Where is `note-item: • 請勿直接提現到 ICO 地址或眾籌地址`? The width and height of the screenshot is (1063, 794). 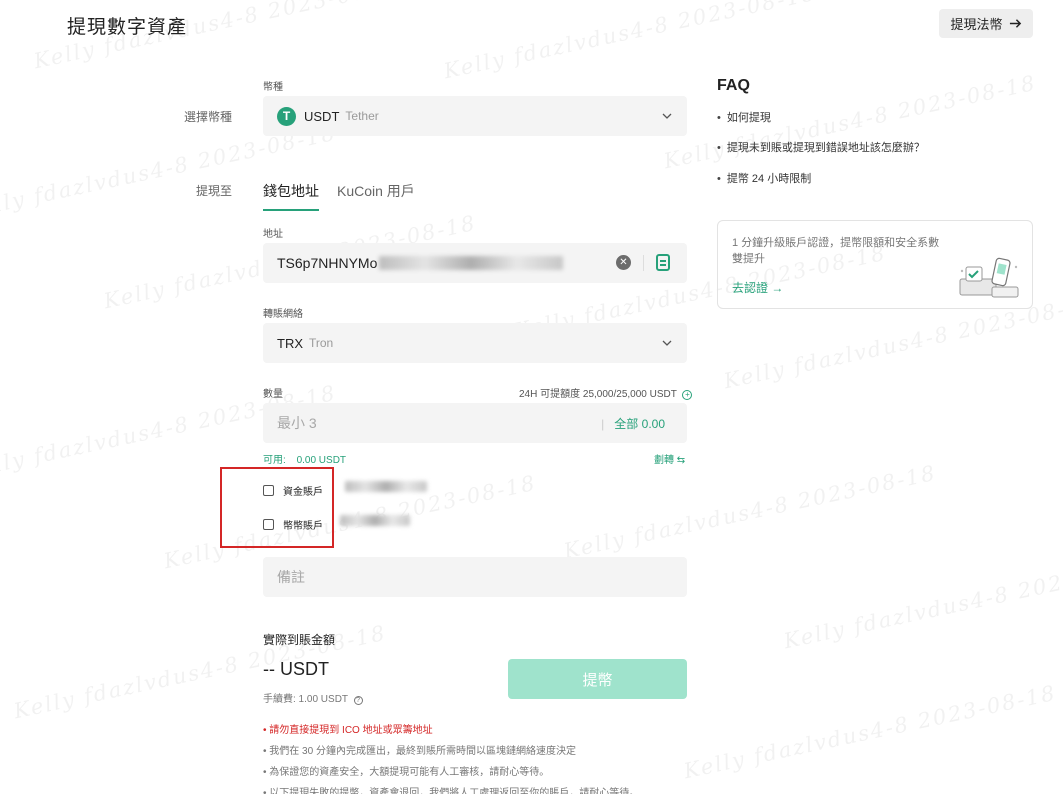 note-item: • 請勿直接提現到 ICO 地址或眾籌地址 is located at coordinates (348, 730).